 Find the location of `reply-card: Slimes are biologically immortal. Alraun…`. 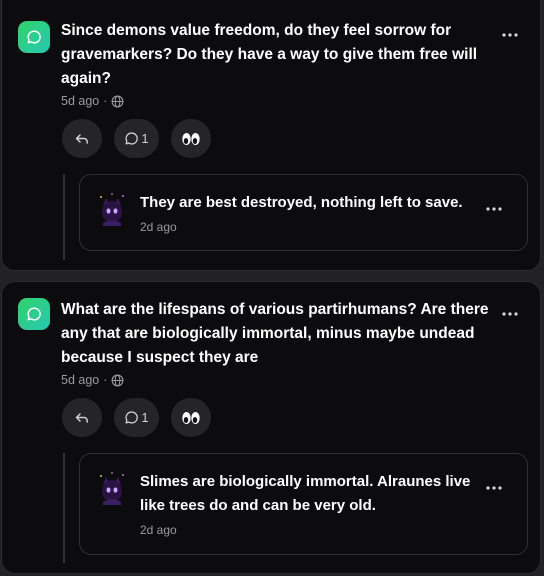

reply-card: Slimes are biologically immortal. Alraun… is located at coordinates (303, 504).